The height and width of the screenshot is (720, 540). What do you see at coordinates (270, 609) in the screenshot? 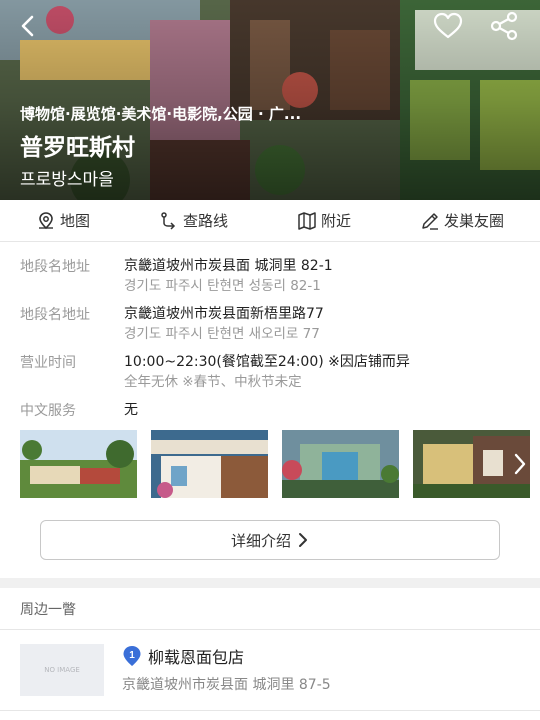
I see `nearby-heading: 周边一瞥` at bounding box center [270, 609].